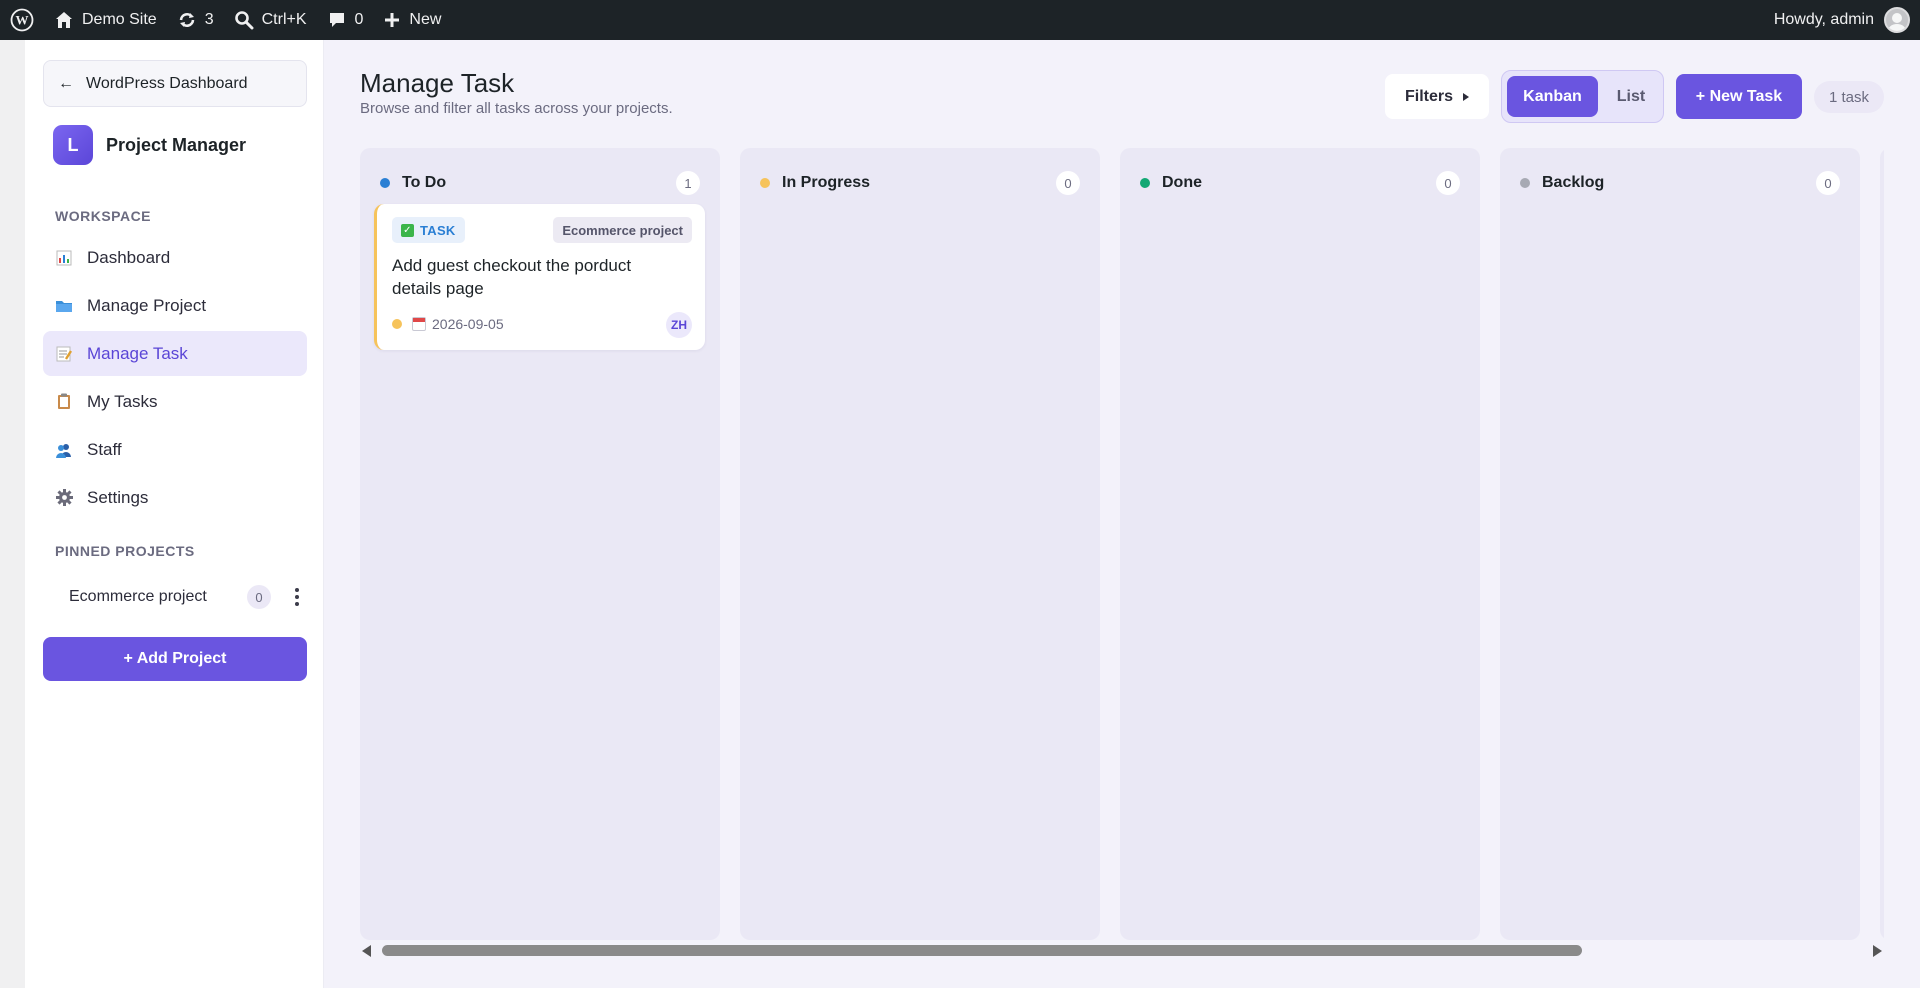 This screenshot has width=1920, height=988. What do you see at coordinates (64, 354) in the screenshot?
I see `memo-icon` at bounding box center [64, 354].